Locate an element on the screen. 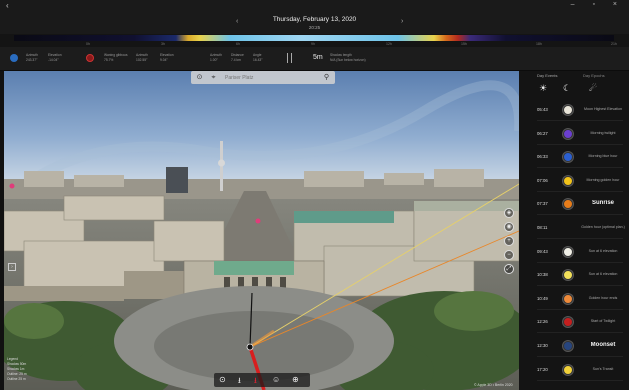  next-day-button: › is located at coordinates (402, 21).